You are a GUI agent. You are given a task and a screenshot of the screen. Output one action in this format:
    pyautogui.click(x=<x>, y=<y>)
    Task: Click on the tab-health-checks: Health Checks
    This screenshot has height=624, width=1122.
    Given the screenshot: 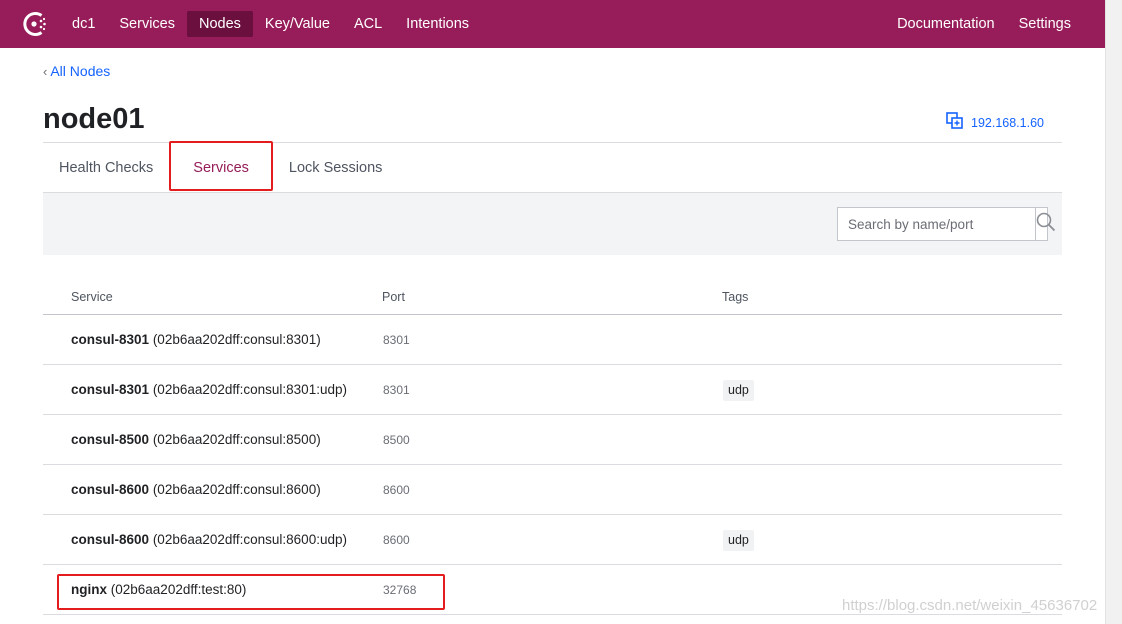 What is the action you would take?
    pyautogui.click(x=106, y=168)
    